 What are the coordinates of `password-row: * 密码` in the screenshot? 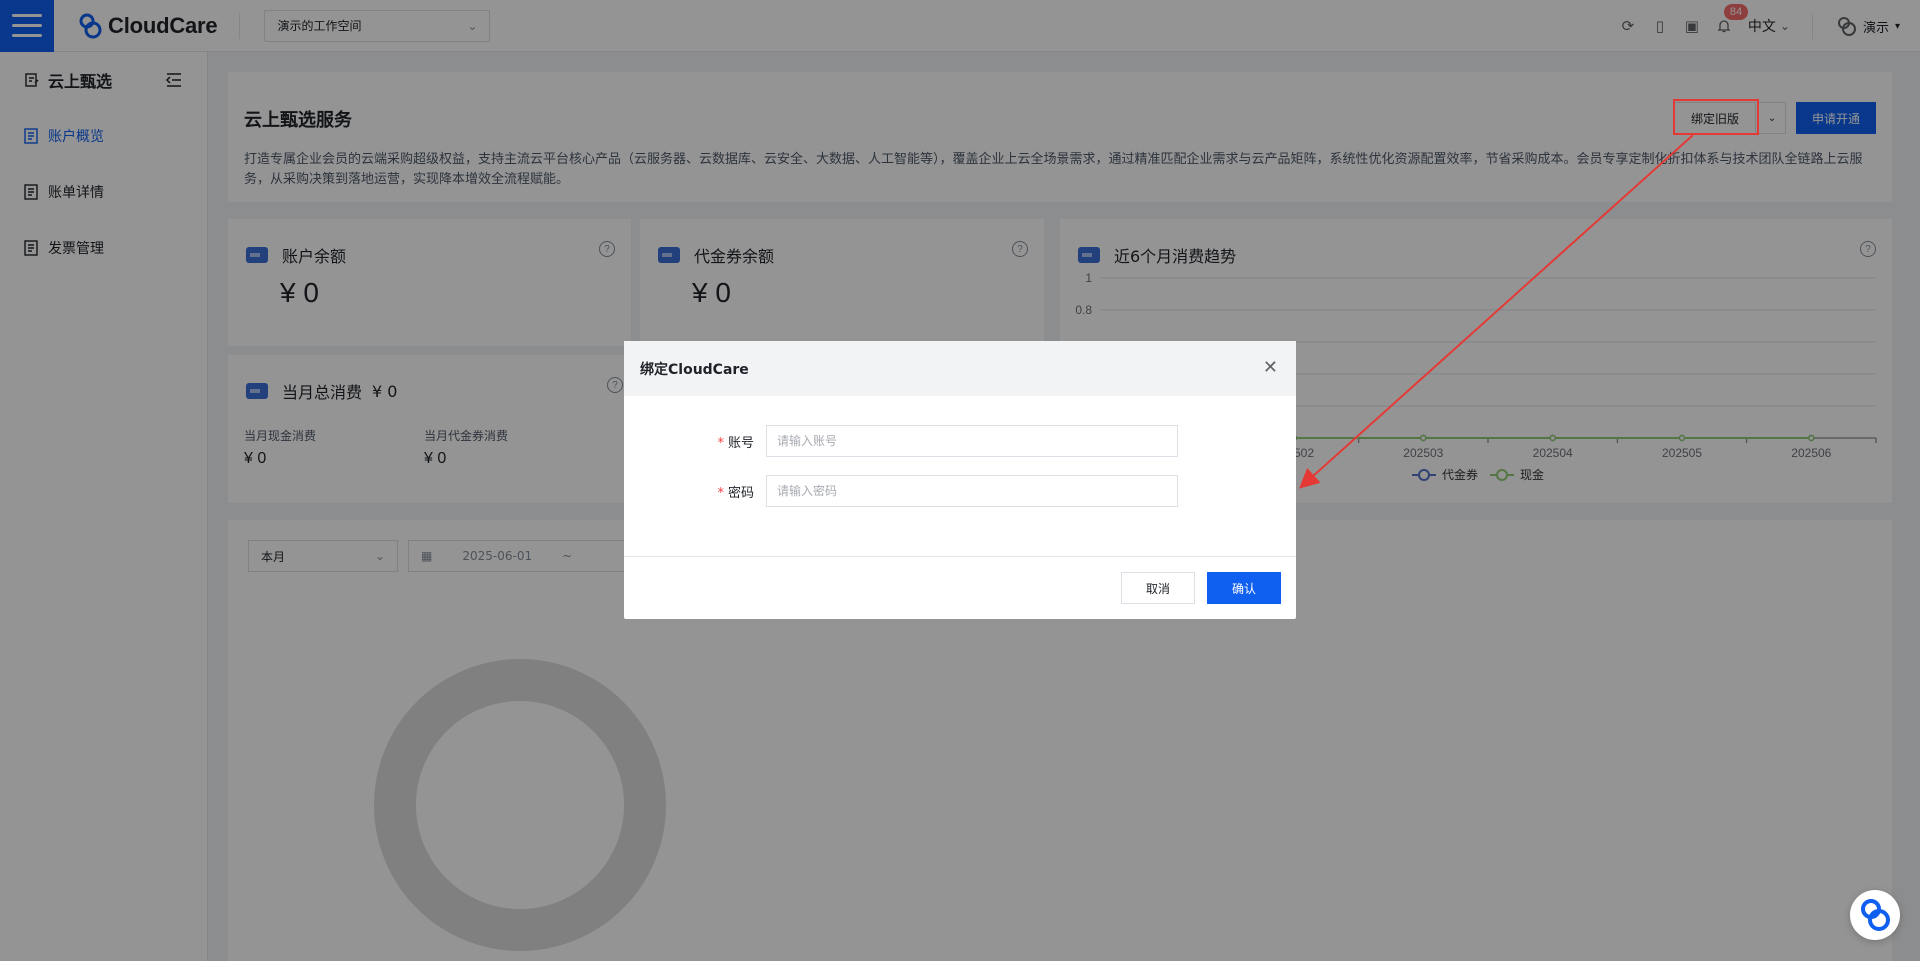 It's located at (901, 491).